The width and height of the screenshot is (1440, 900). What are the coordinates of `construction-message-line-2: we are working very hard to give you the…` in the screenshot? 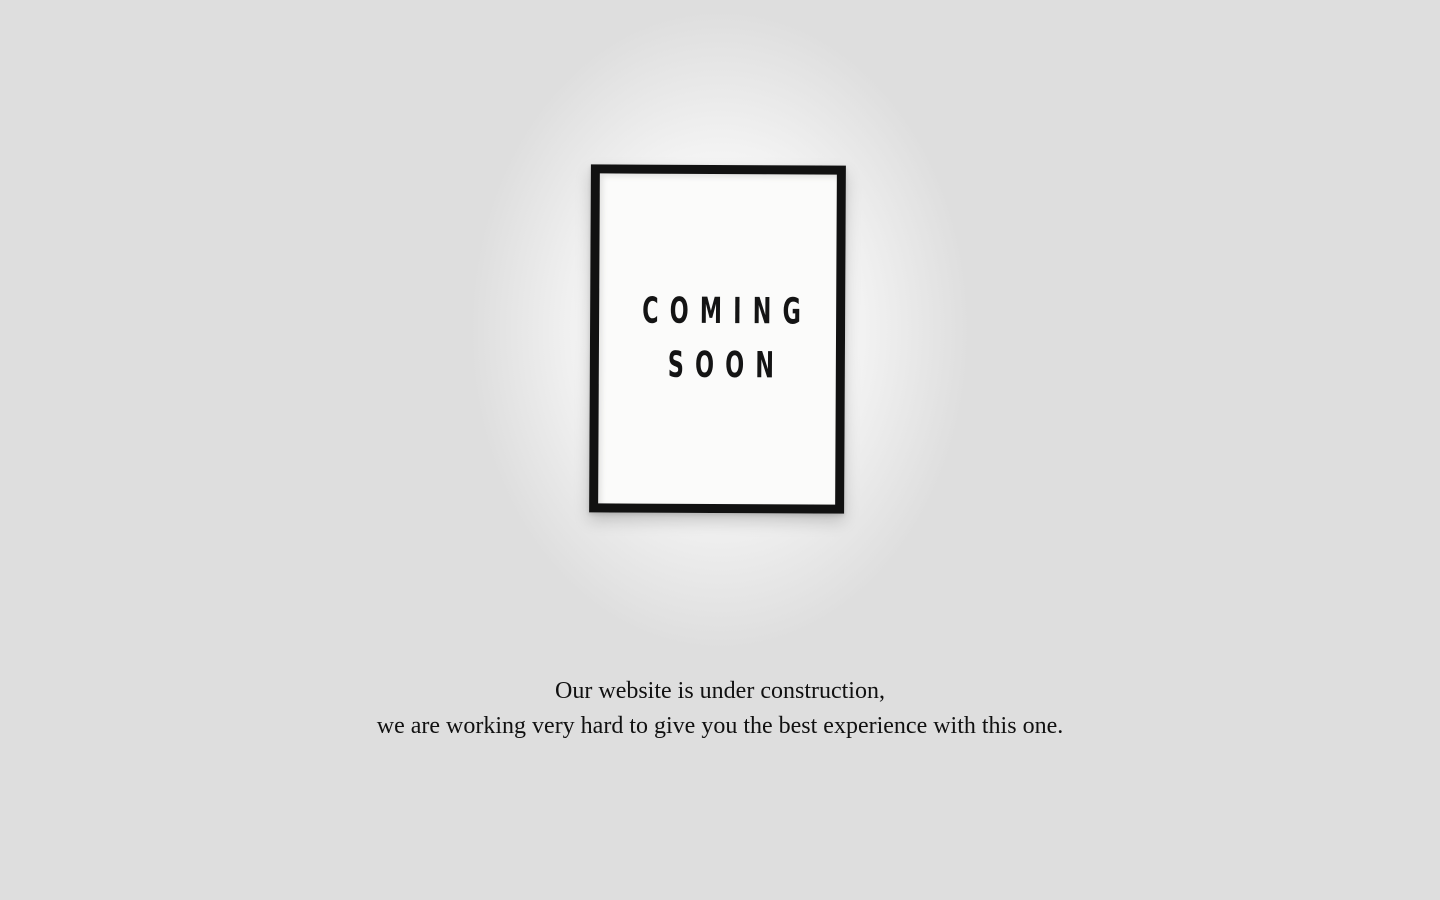 It's located at (720, 726).